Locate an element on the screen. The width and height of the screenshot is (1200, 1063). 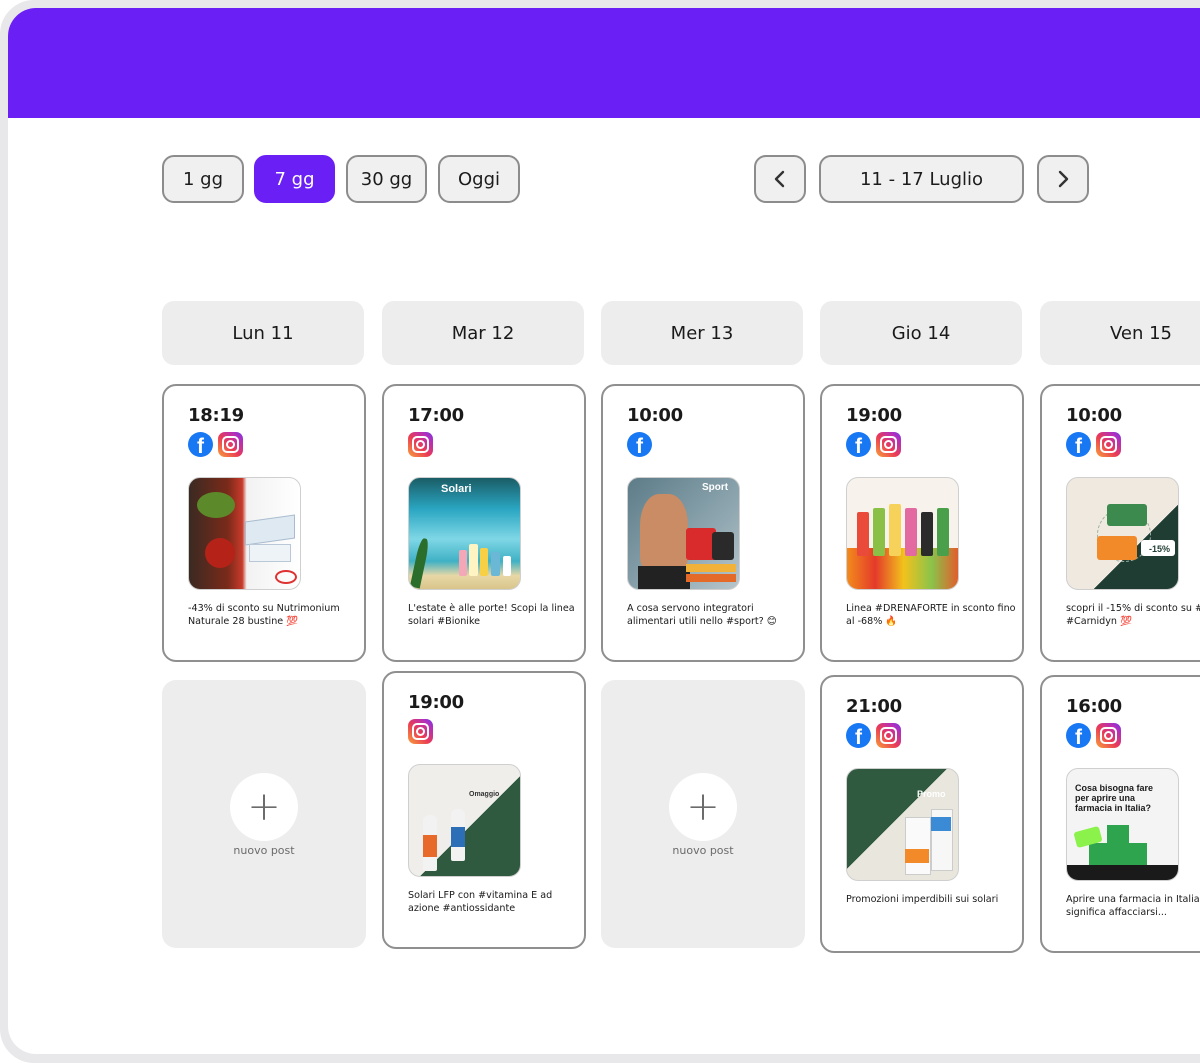
day-header-mar: Mar 12 is located at coordinates (483, 333).